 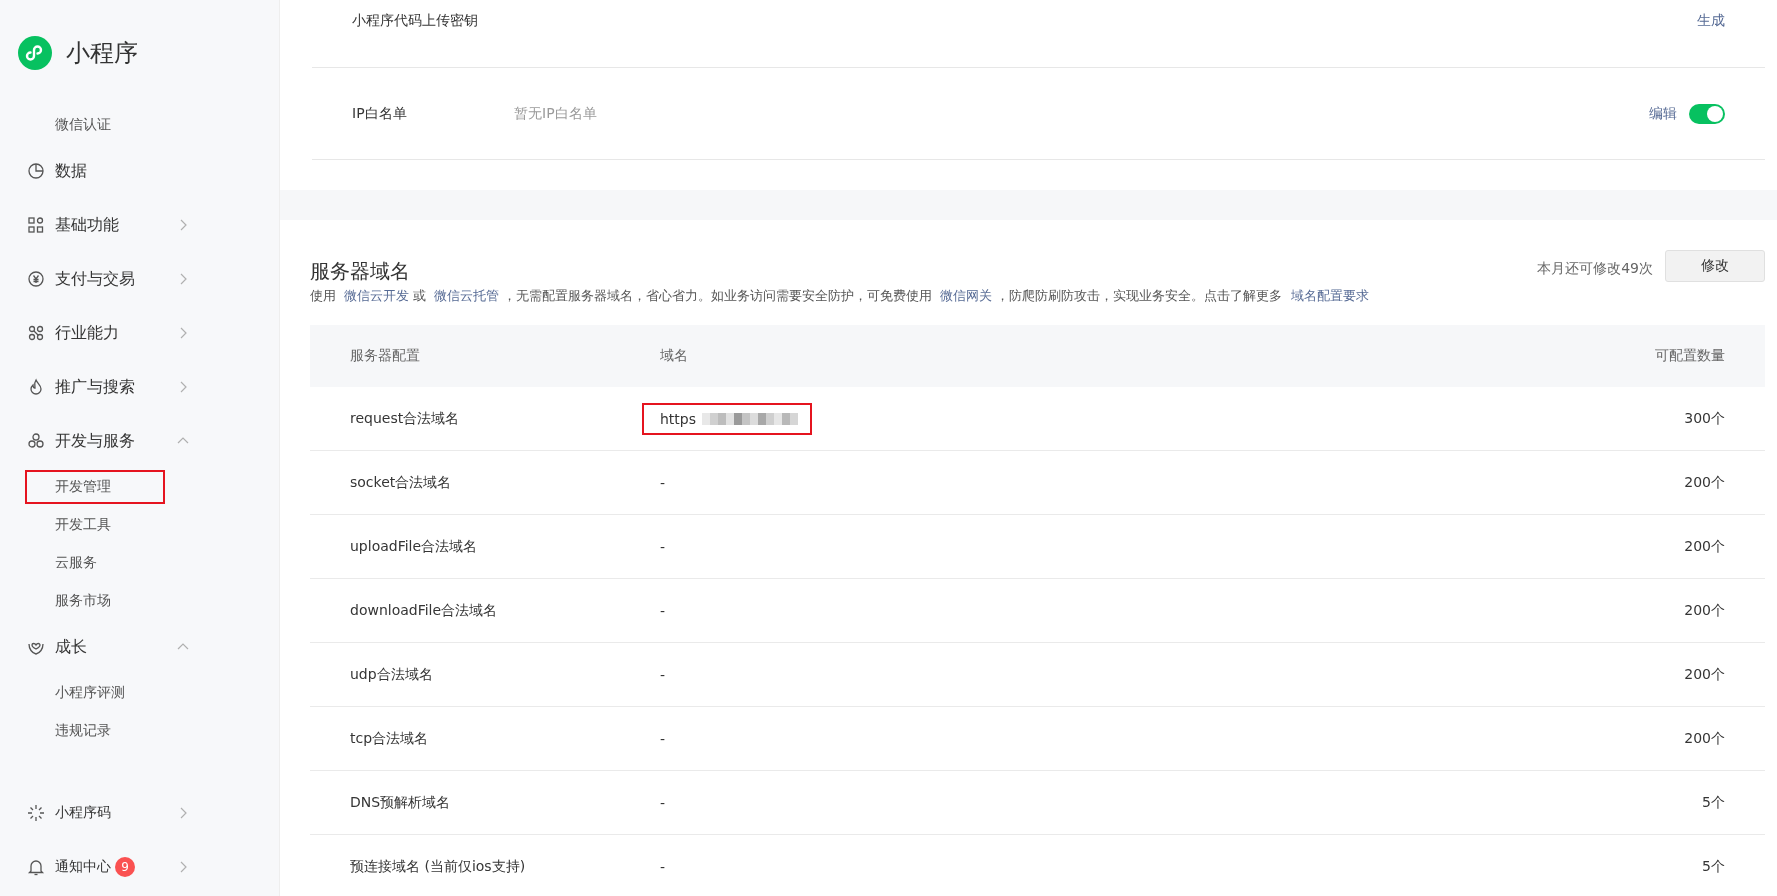 I want to click on description-text: 使用 微信云开发 或 微信云托管 ，无需配置服务器域名，省心省力。如业务访问需要安全防护，可免费使用 微信网关 ，防爬防刷防攻击，实现业务安全。点击了解更多 域名配置要求, so click(x=840, y=296).